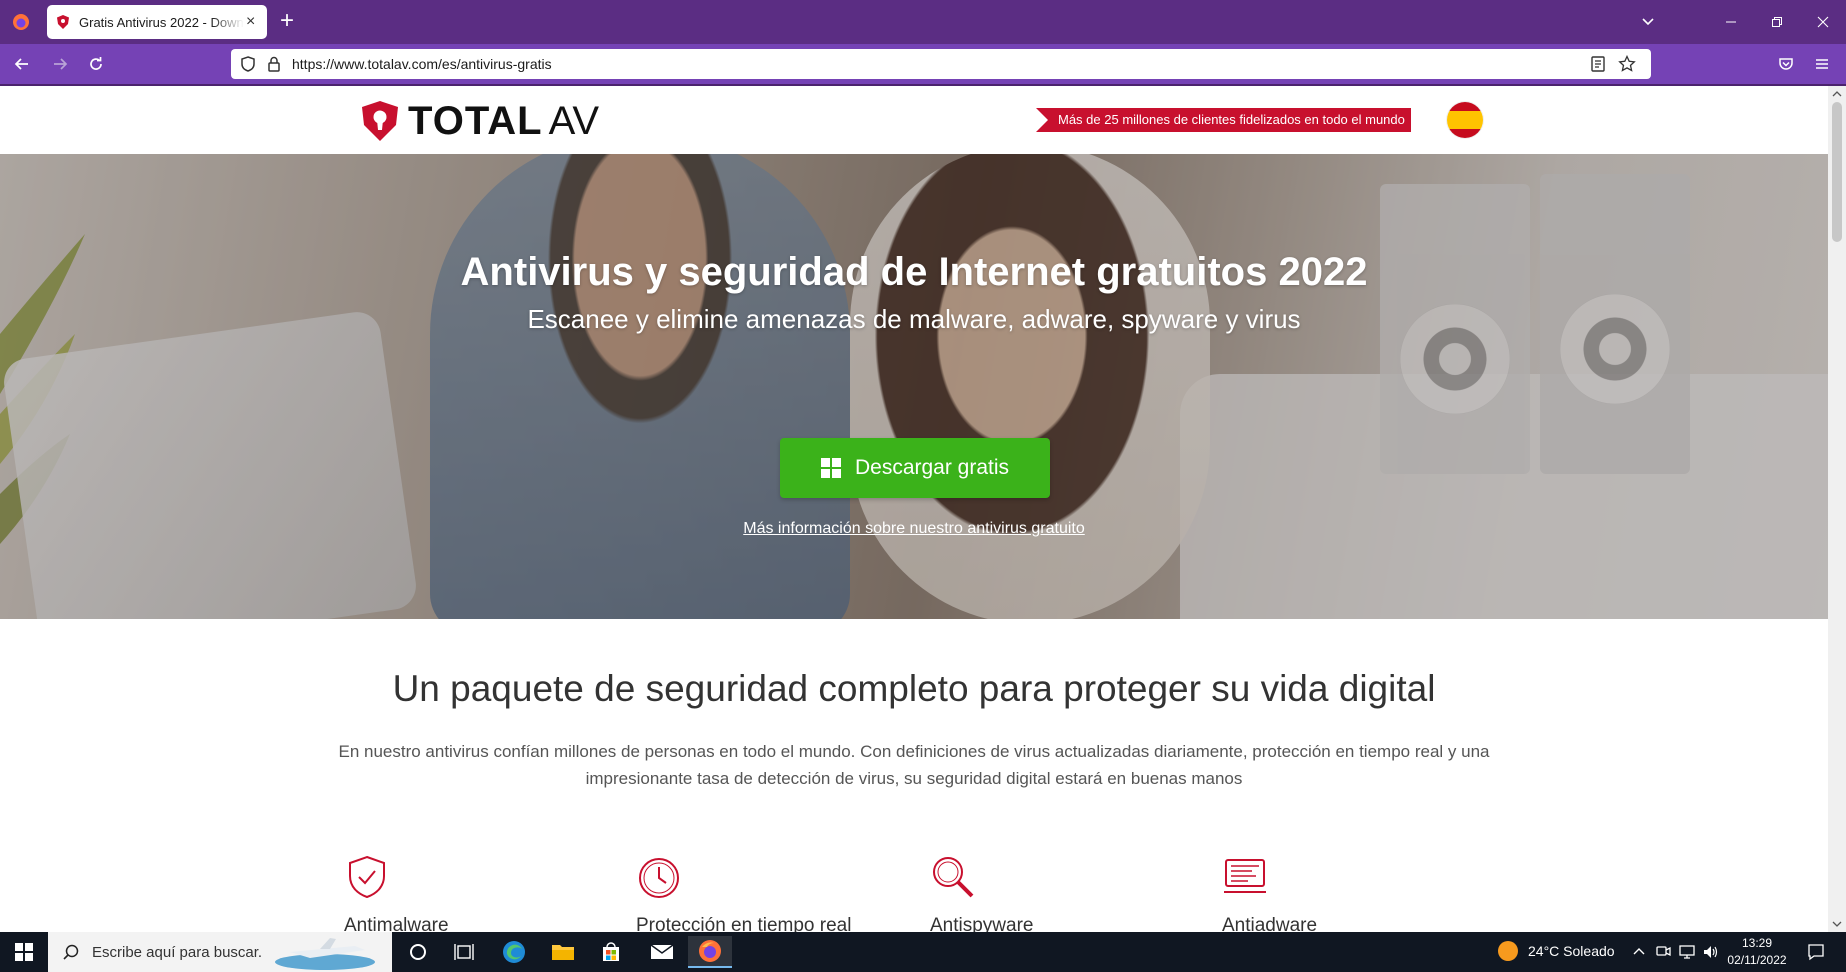 The width and height of the screenshot is (1846, 972). Describe the element at coordinates (1030, 893) in the screenshot. I see `feature-antispyware: Antispyware` at that location.